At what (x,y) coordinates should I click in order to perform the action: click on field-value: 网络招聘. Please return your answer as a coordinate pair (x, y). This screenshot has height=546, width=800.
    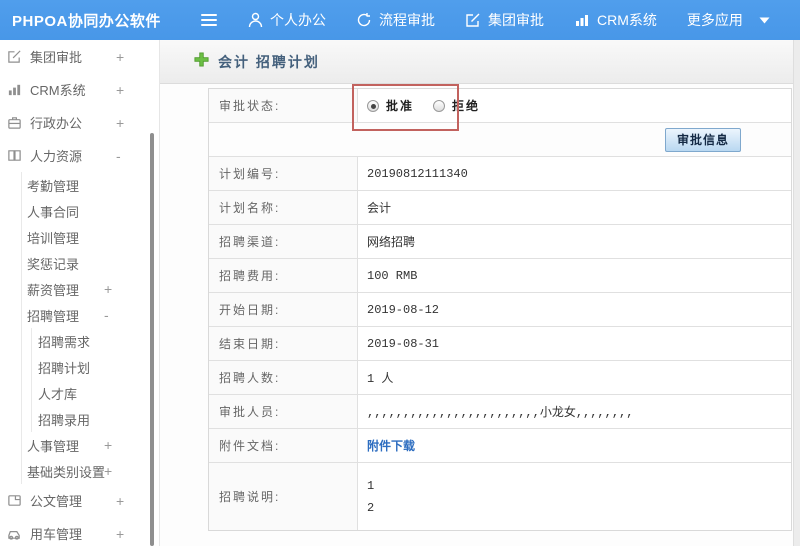
    Looking at the image, I should click on (391, 243).